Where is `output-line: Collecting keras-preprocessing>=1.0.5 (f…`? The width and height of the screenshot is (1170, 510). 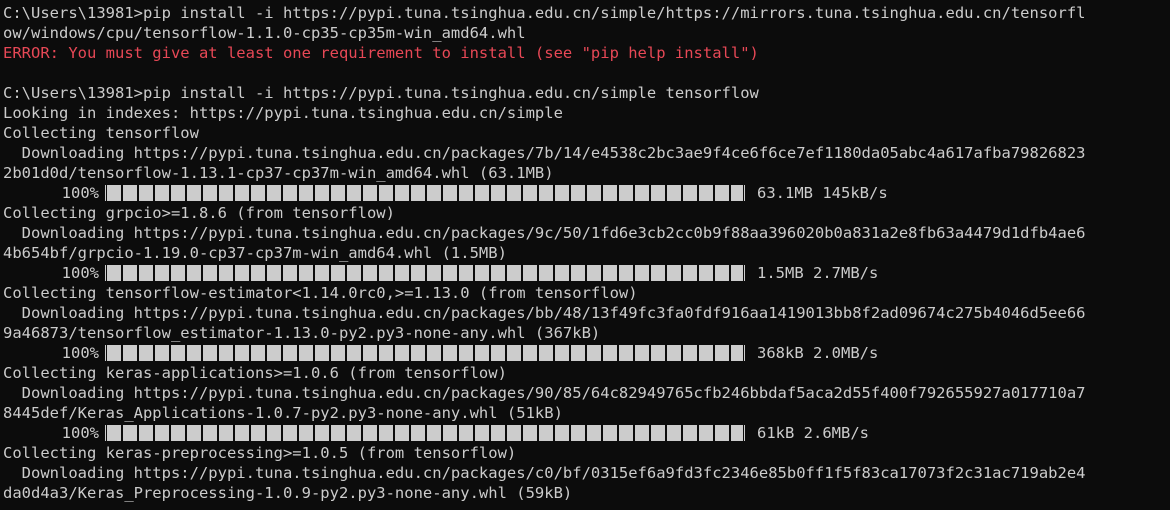 output-line: Collecting keras-preprocessing>=1.0.5 (f… is located at coordinates (260, 453).